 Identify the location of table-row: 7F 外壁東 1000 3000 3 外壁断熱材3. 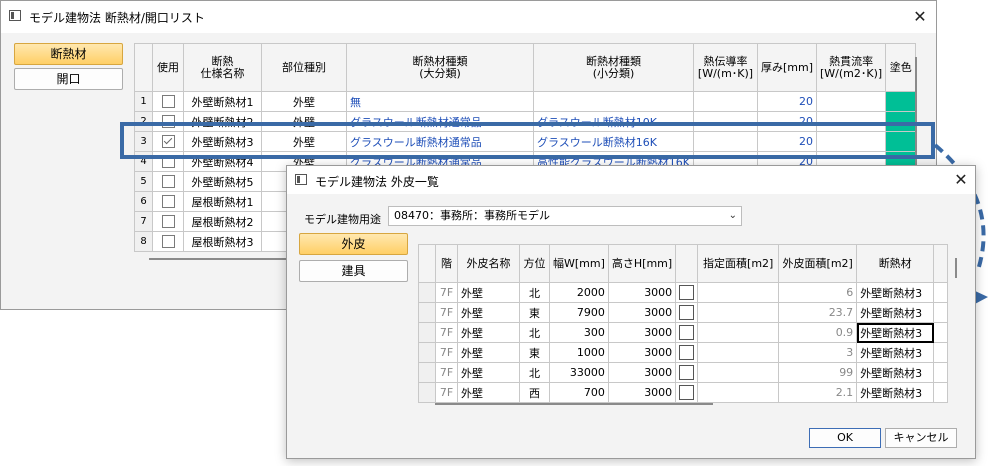
(683, 352).